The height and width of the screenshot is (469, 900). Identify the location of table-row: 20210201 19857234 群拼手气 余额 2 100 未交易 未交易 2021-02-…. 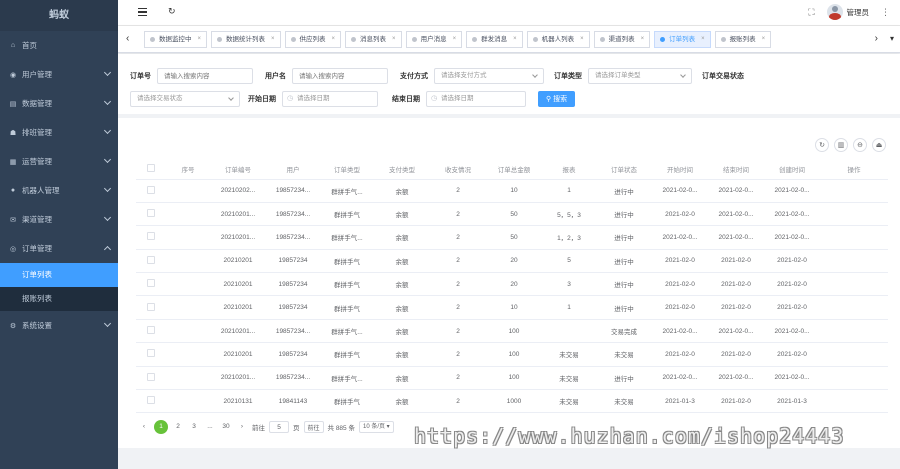
(512, 354).